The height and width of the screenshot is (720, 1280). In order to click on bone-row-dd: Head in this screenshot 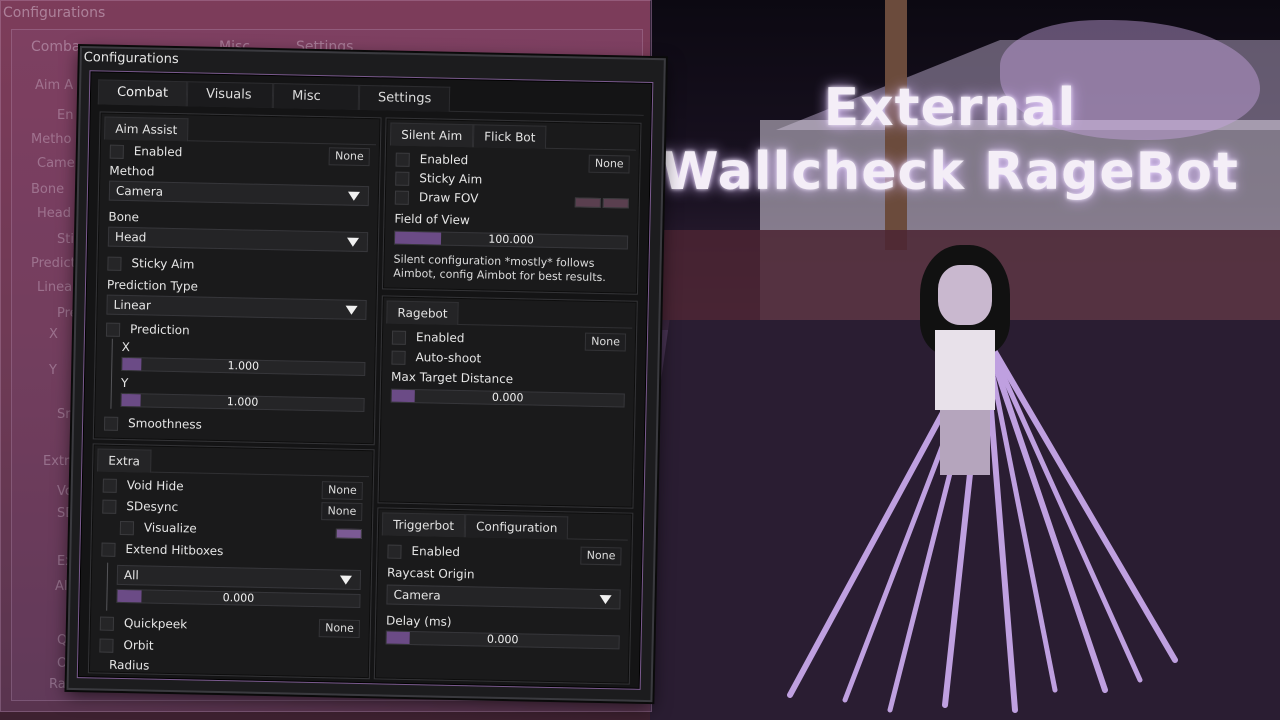, I will do `click(238, 239)`.